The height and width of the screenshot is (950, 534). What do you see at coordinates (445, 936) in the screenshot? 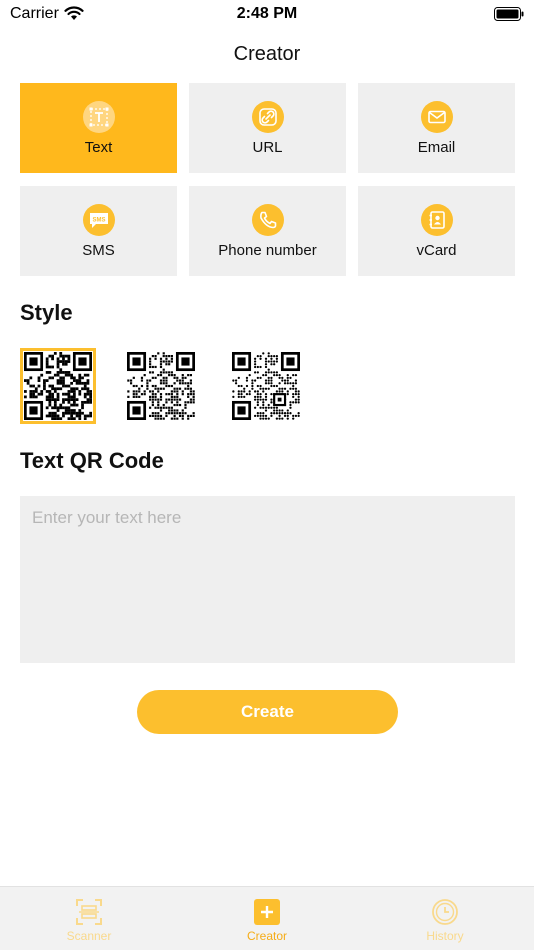
I see `tab-label: History` at bounding box center [445, 936].